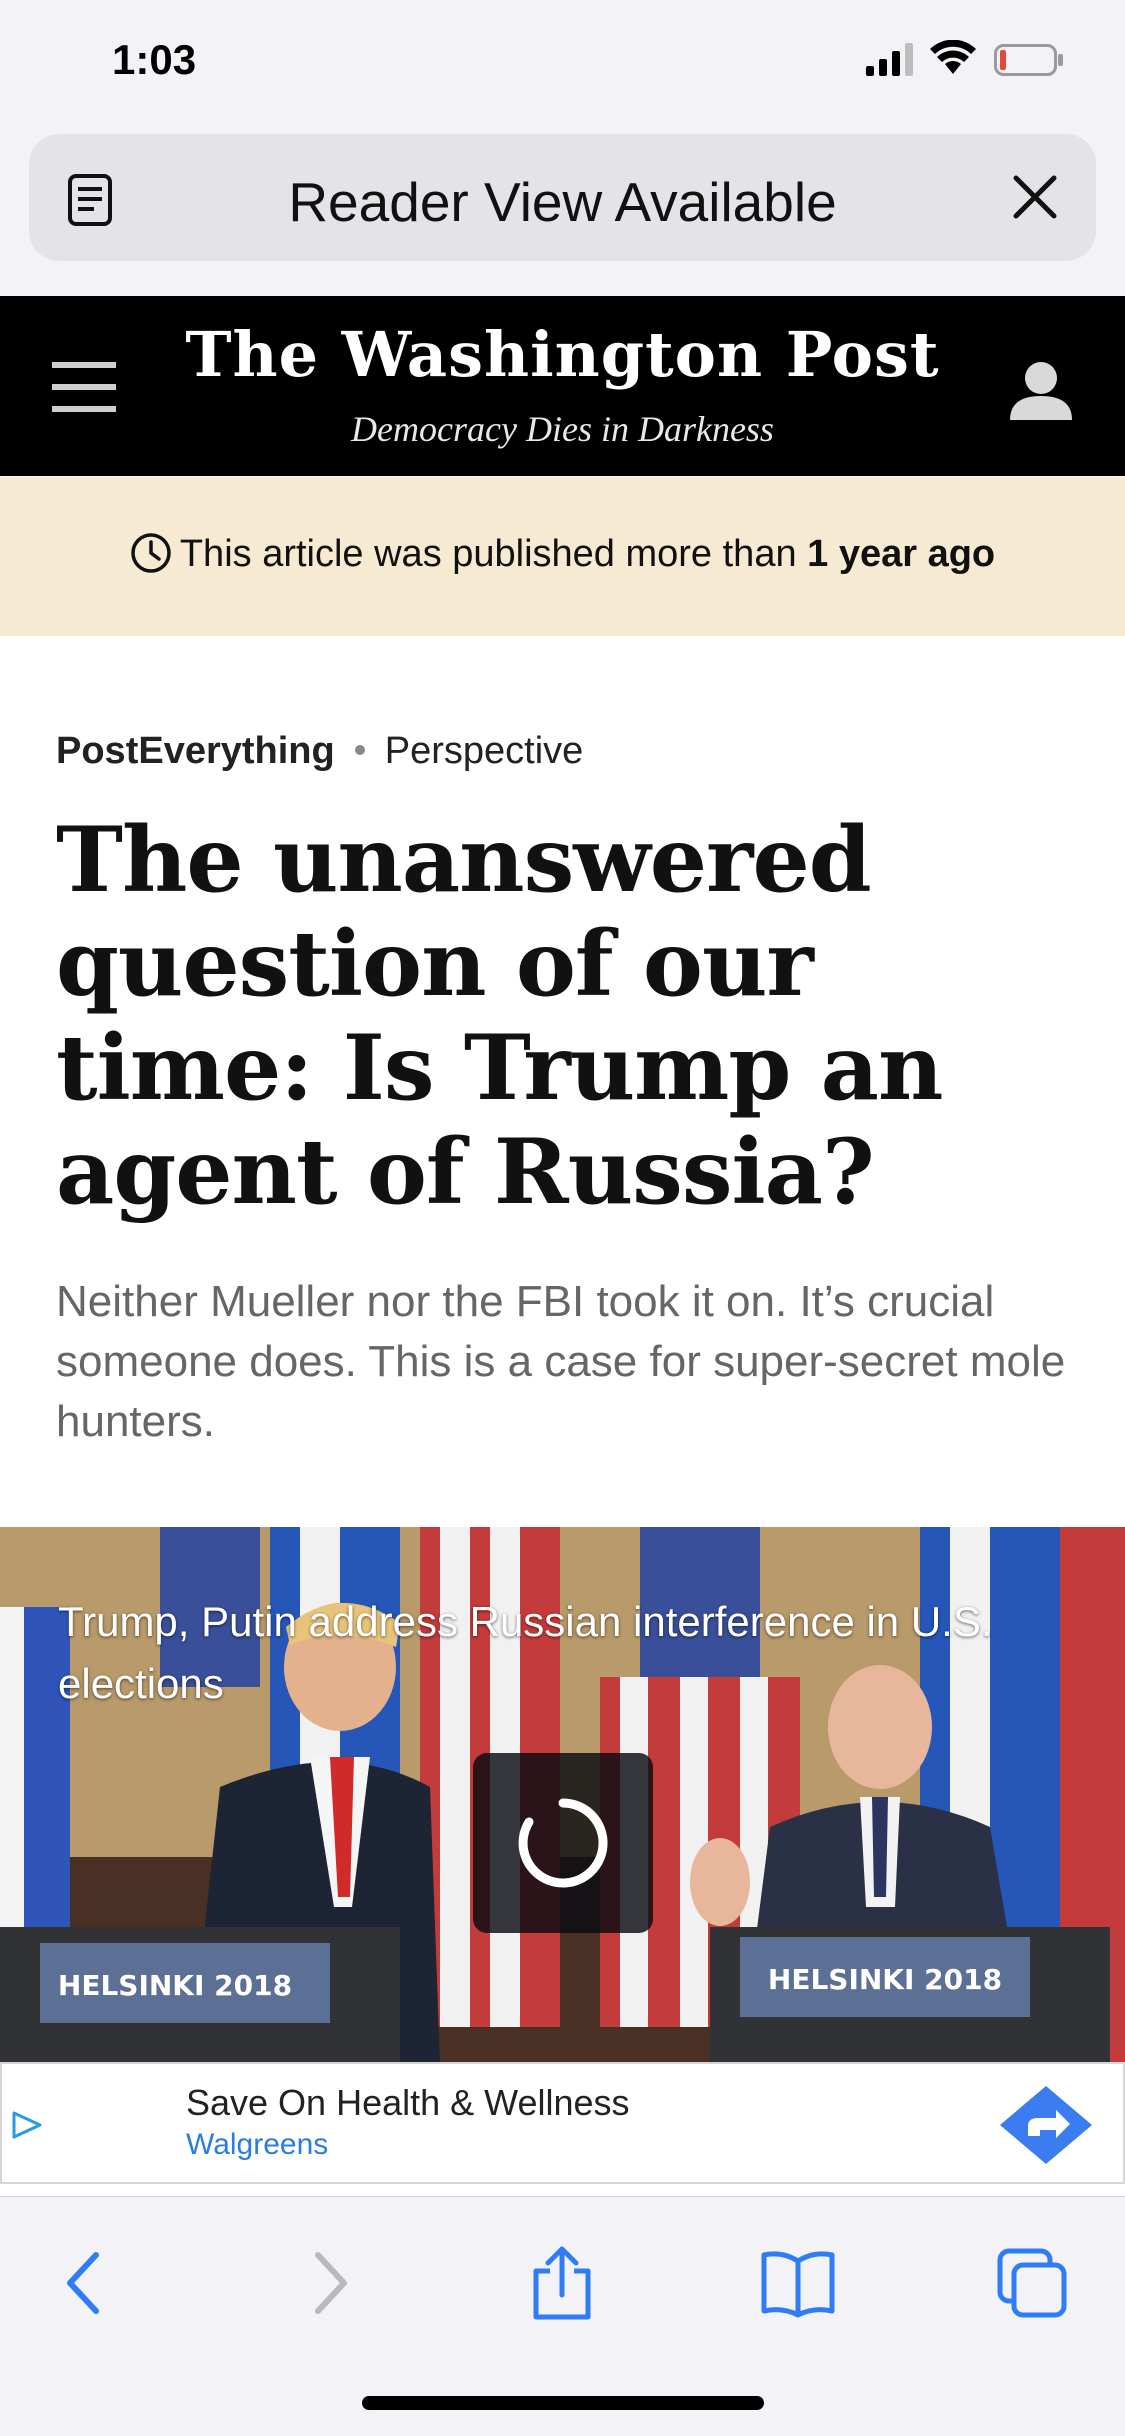 Image resolution: width=1125 pixels, height=2436 pixels. Describe the element at coordinates (562, 2283) in the screenshot. I see `share-icon` at that location.